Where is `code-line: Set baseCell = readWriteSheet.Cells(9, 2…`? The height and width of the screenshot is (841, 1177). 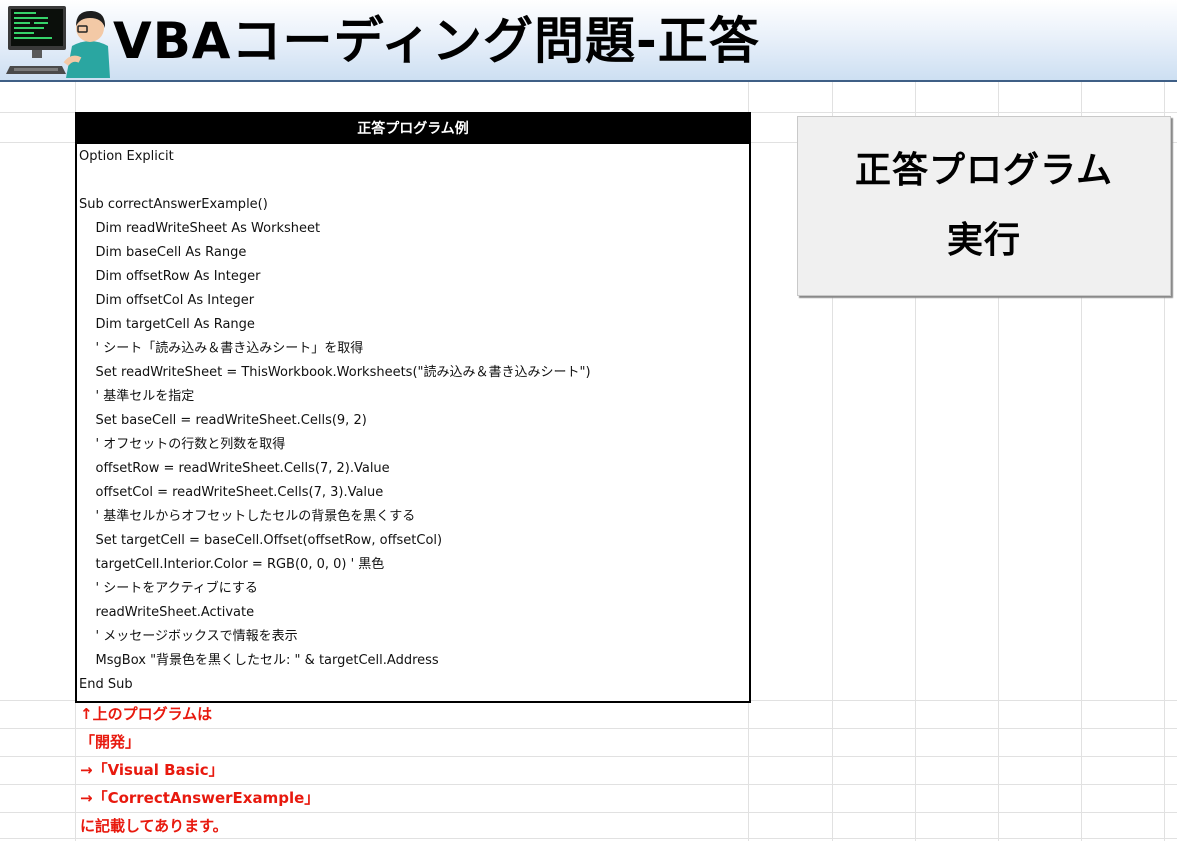 code-line: Set baseCell = readWriteSheet.Cells(9, 2… is located at coordinates (223, 420).